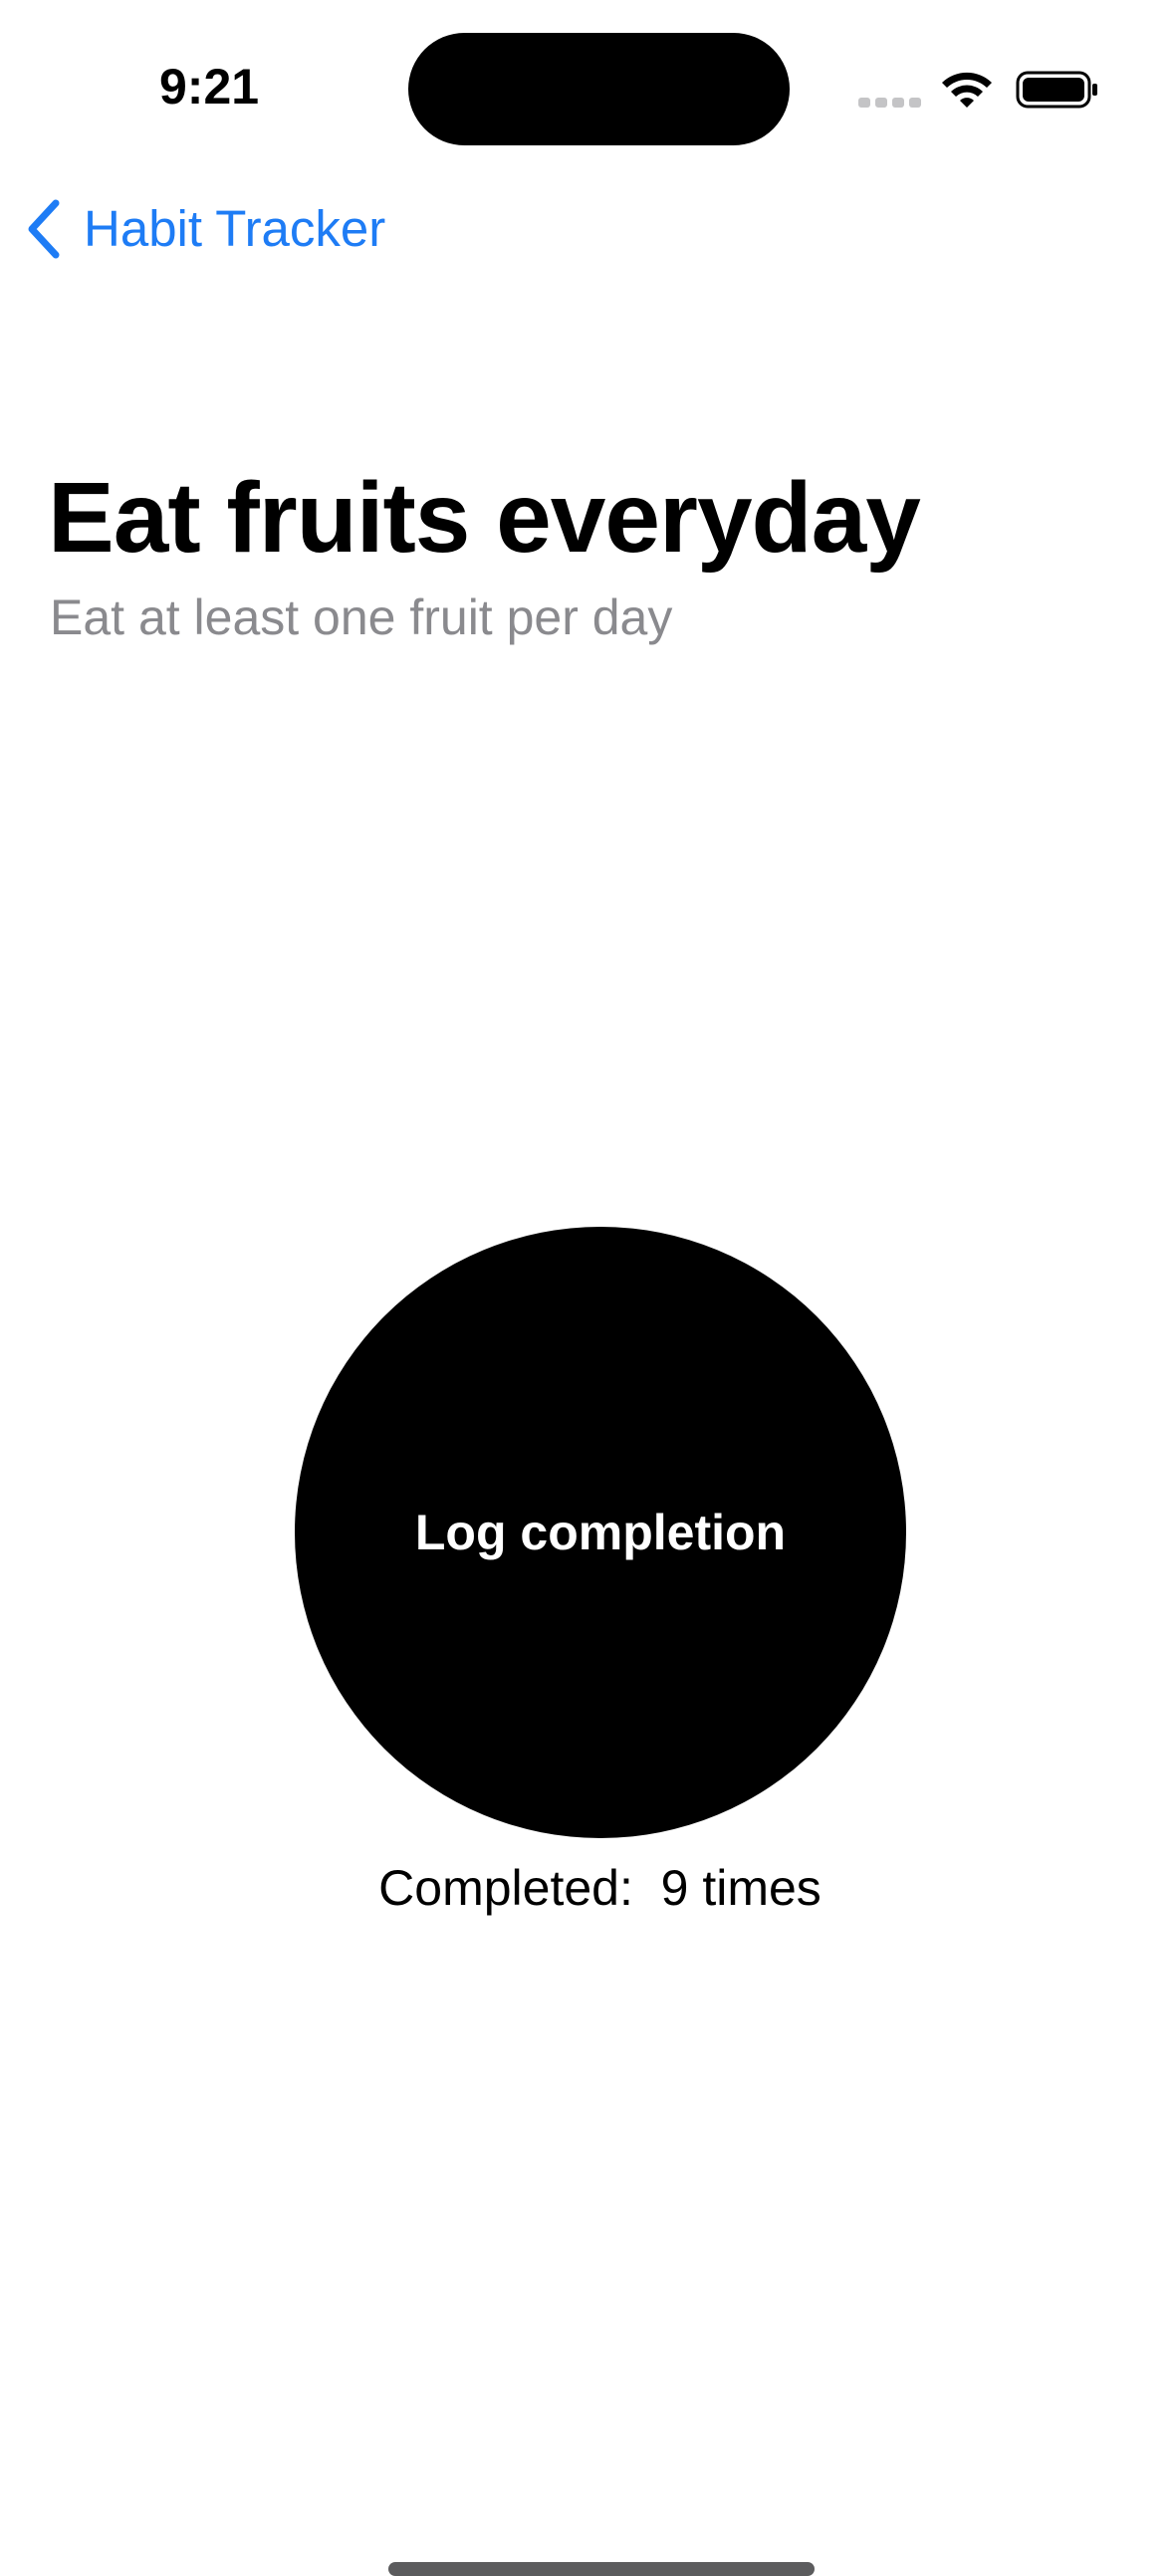 The height and width of the screenshot is (2576, 1174). I want to click on dynamic-island, so click(599, 89).